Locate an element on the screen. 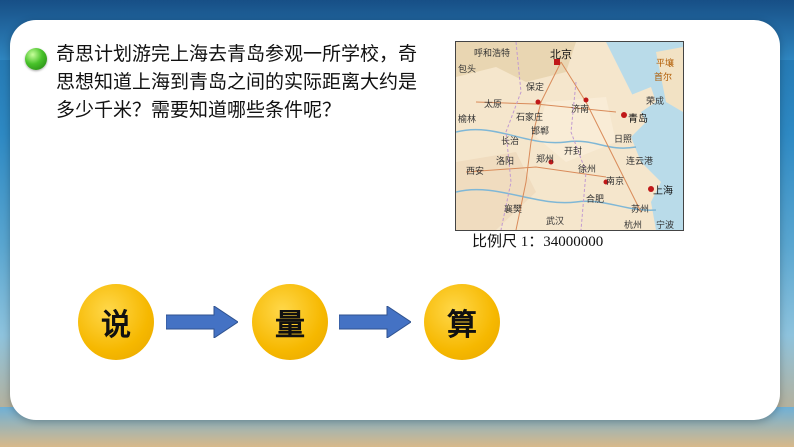  map-label: 宁波 is located at coordinates (665, 226).